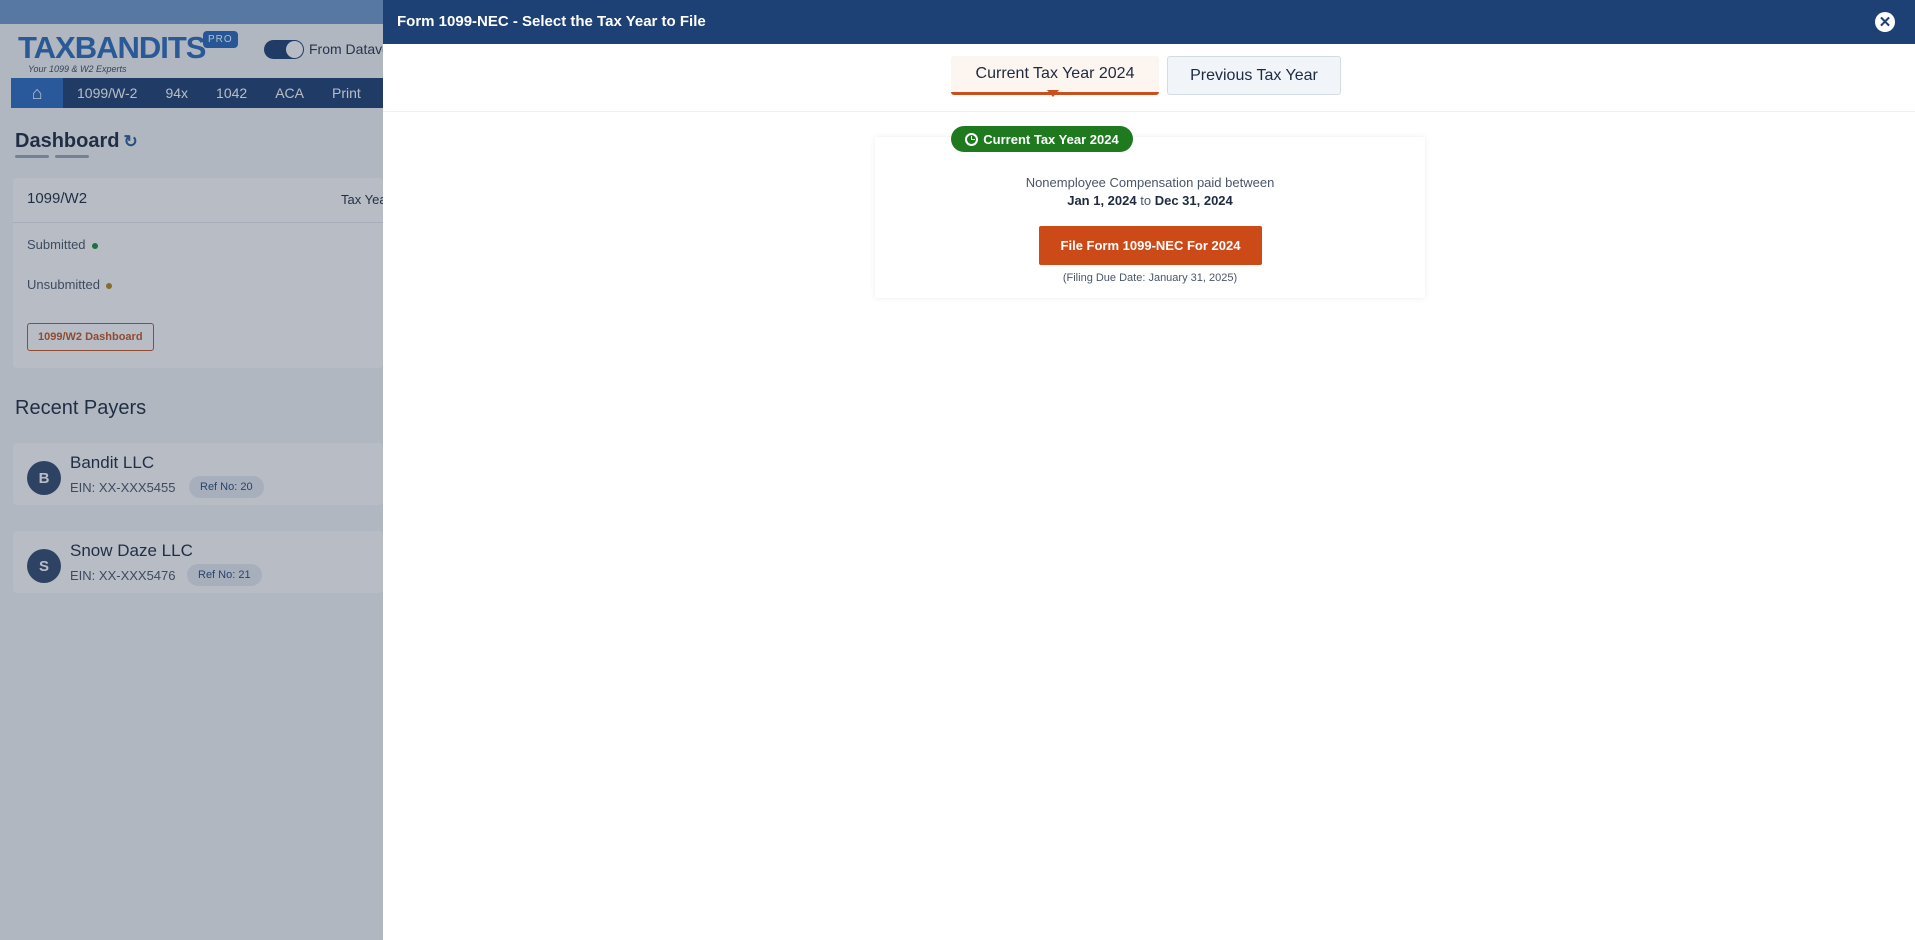 The height and width of the screenshot is (940, 1915). I want to click on tab-current-tax-year: Current Tax Year 2024, so click(1055, 76).